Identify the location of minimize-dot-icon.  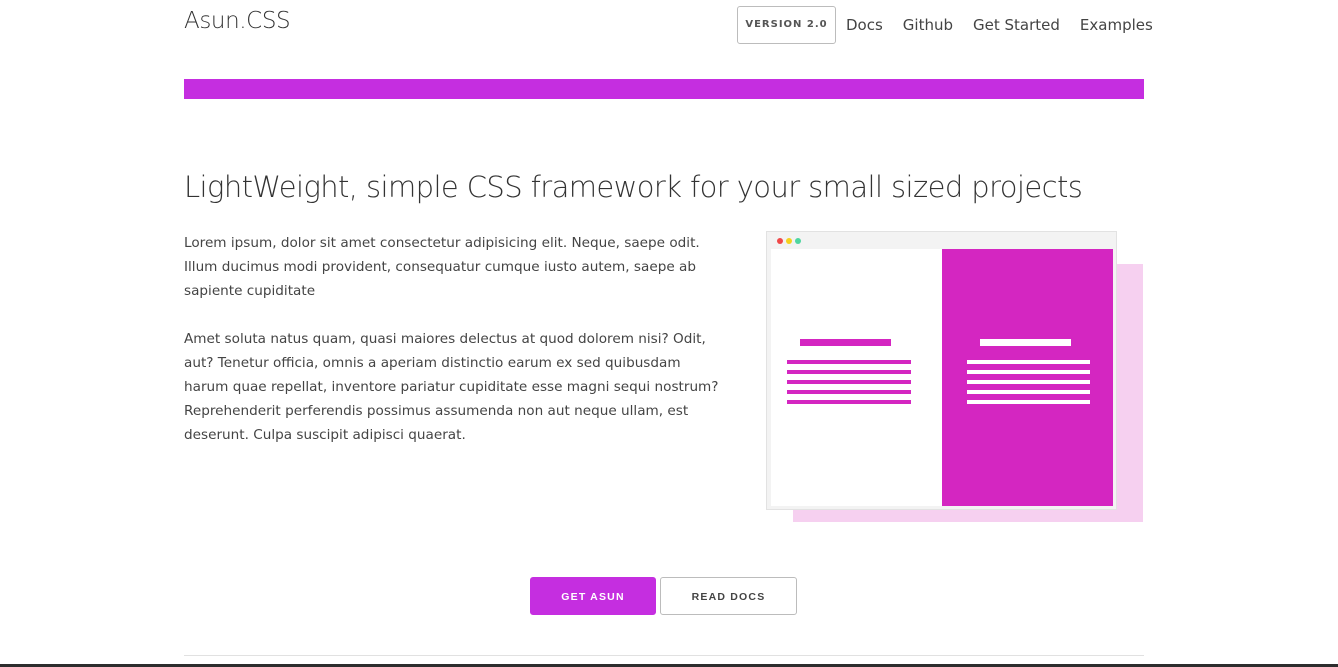
(789, 241).